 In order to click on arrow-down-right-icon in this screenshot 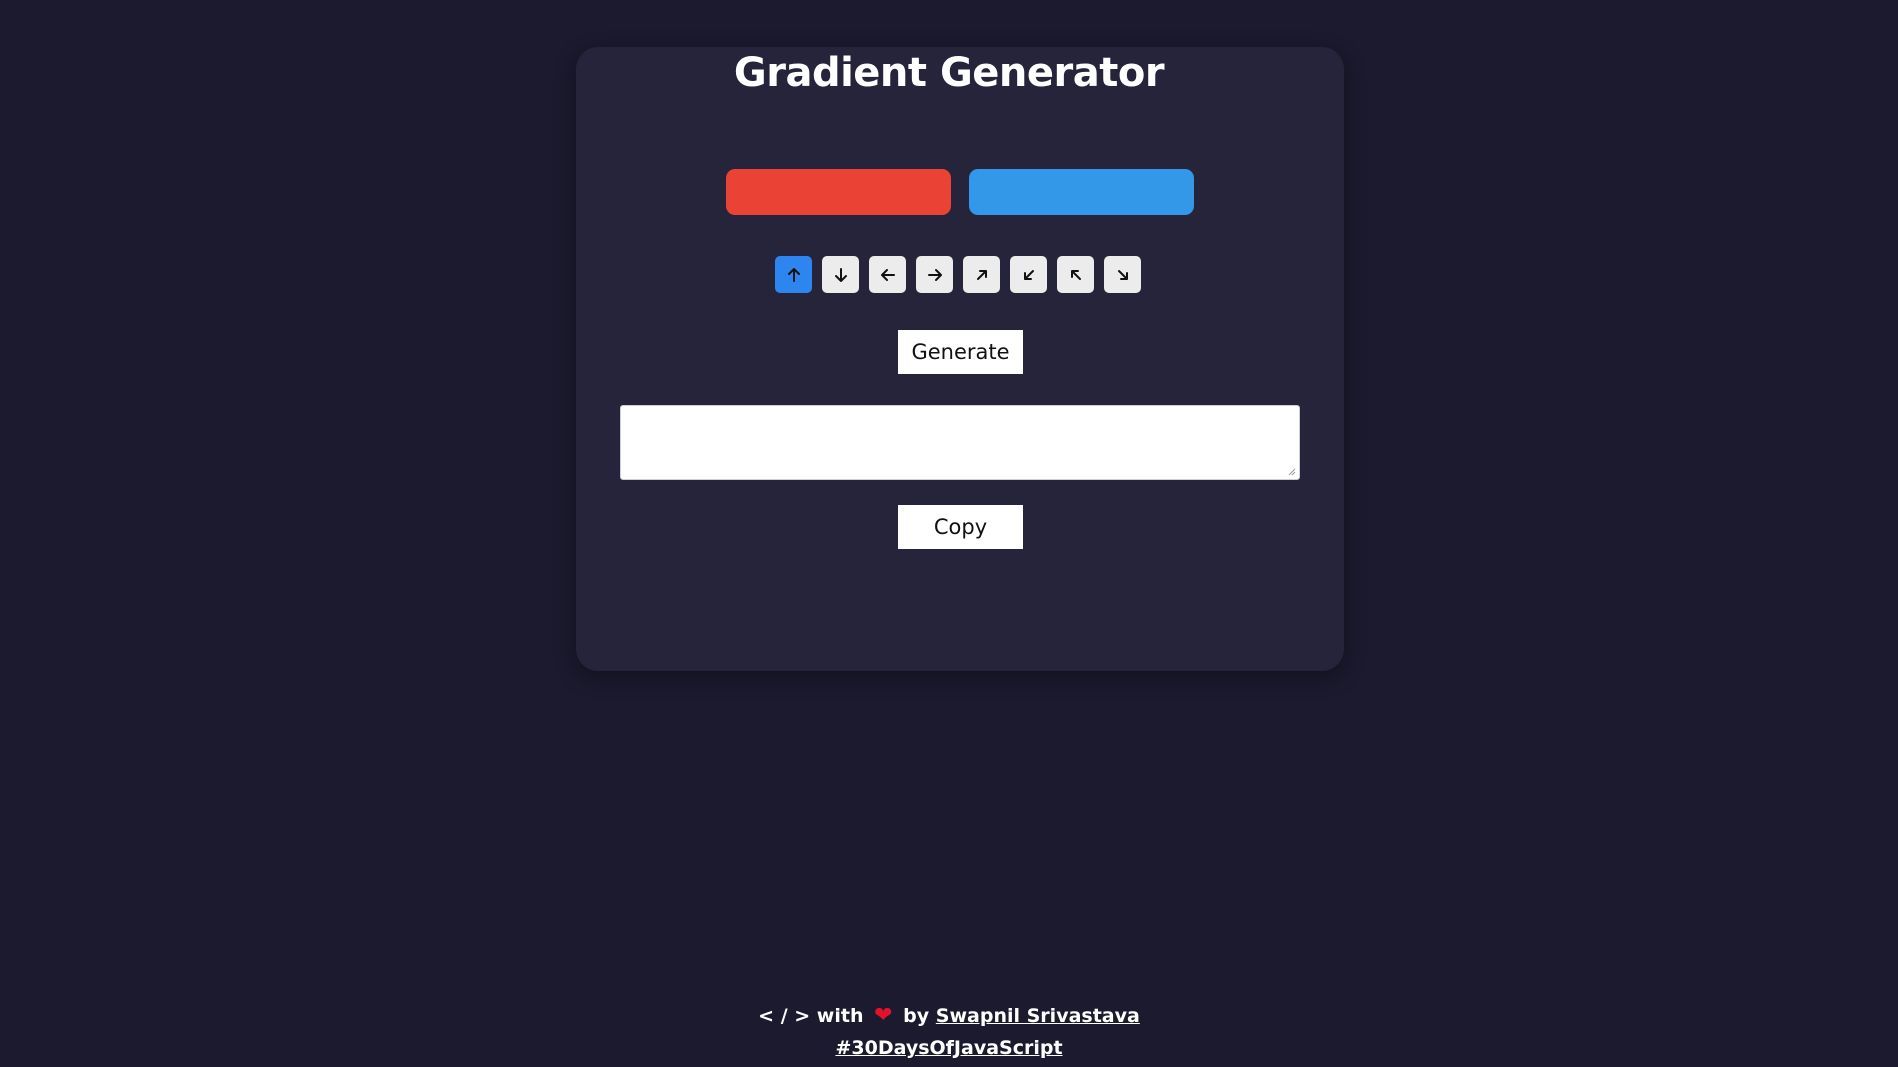, I will do `click(1122, 274)`.